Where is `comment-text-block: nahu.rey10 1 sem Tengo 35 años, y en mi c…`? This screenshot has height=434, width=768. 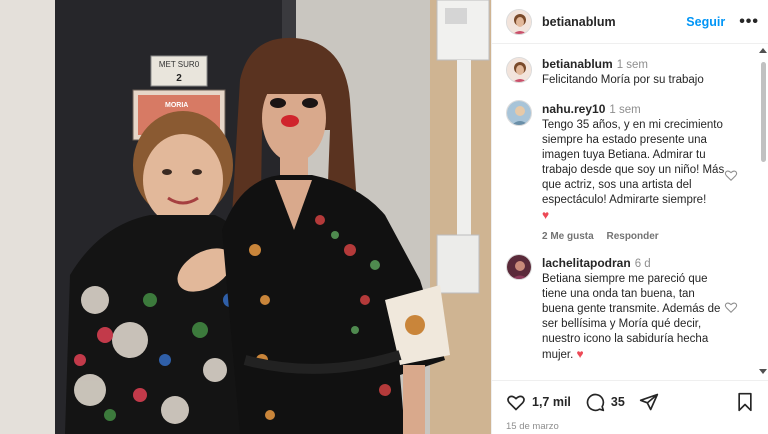 comment-text-block: nahu.rey10 1 sem Tengo 35 años, y en mi c… is located at coordinates (635, 171).